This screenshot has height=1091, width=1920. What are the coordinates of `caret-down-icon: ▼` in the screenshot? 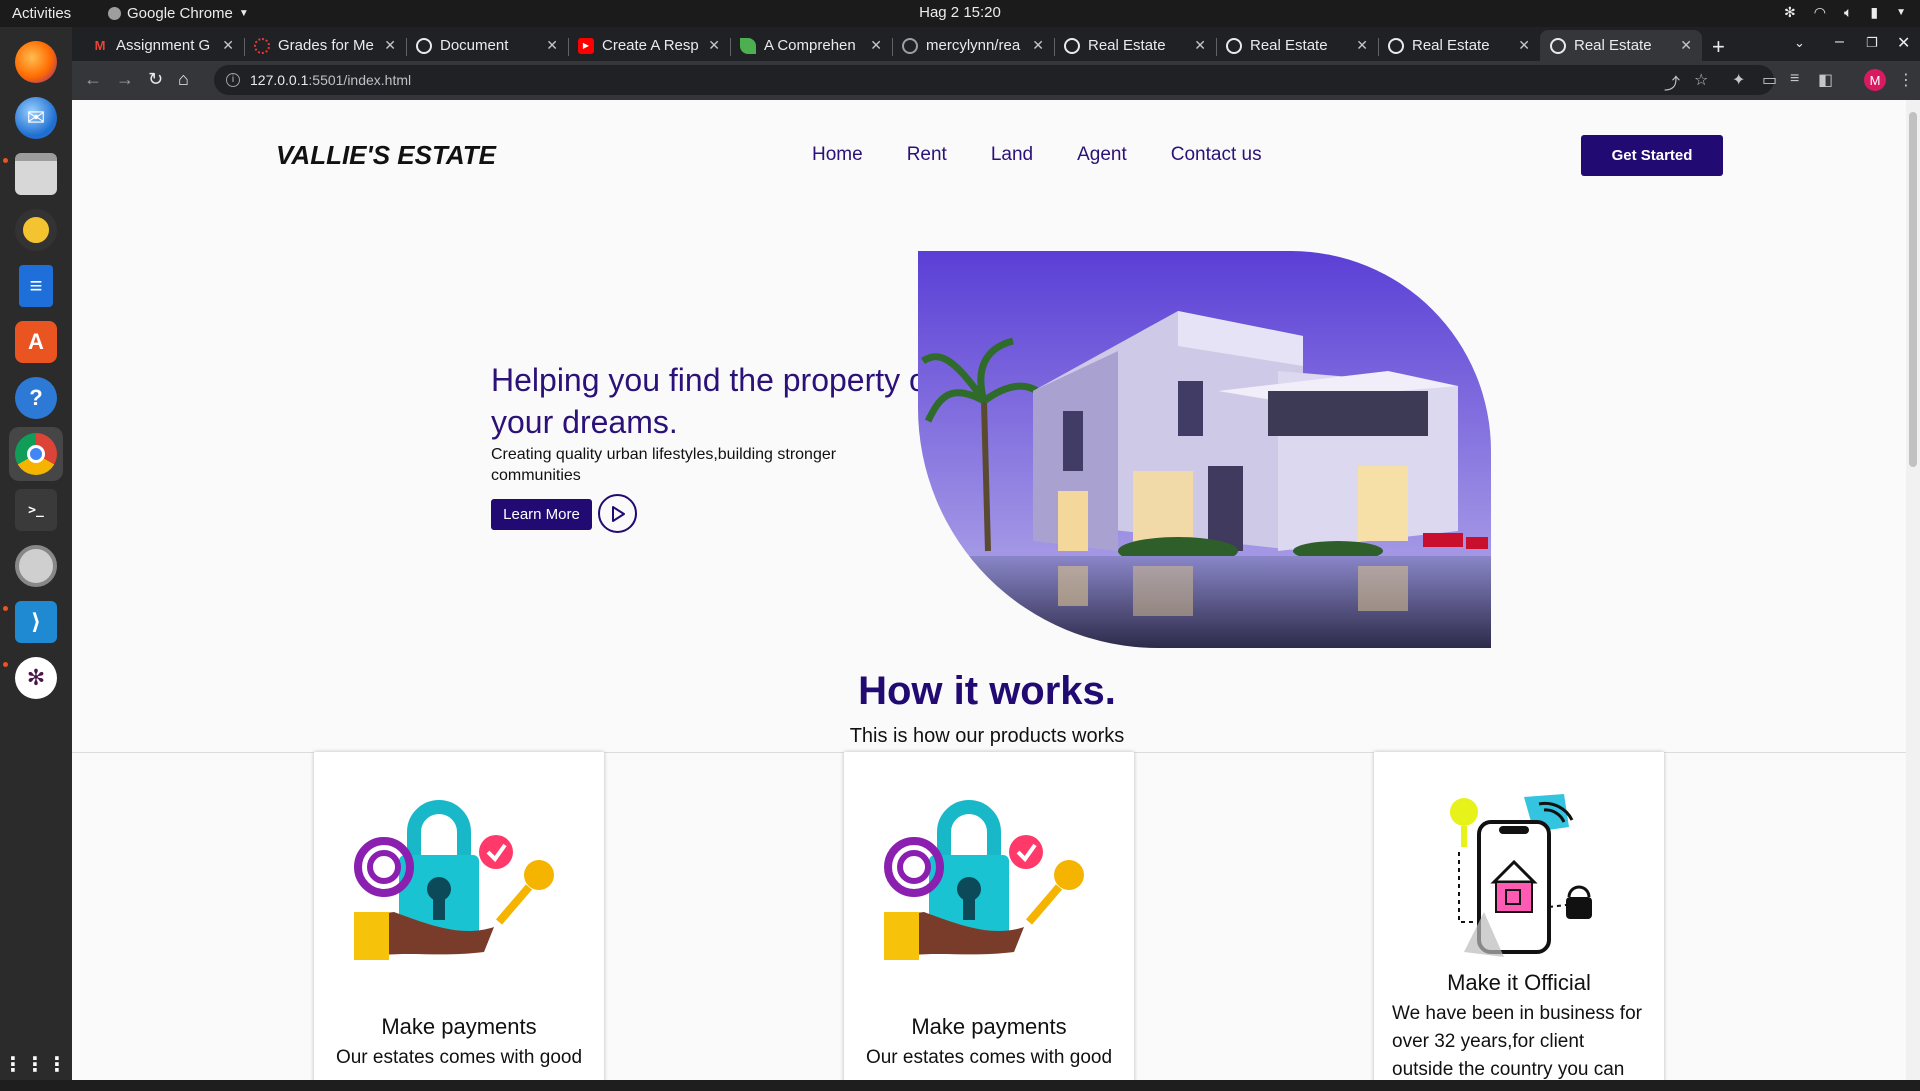 It's located at (243, 13).